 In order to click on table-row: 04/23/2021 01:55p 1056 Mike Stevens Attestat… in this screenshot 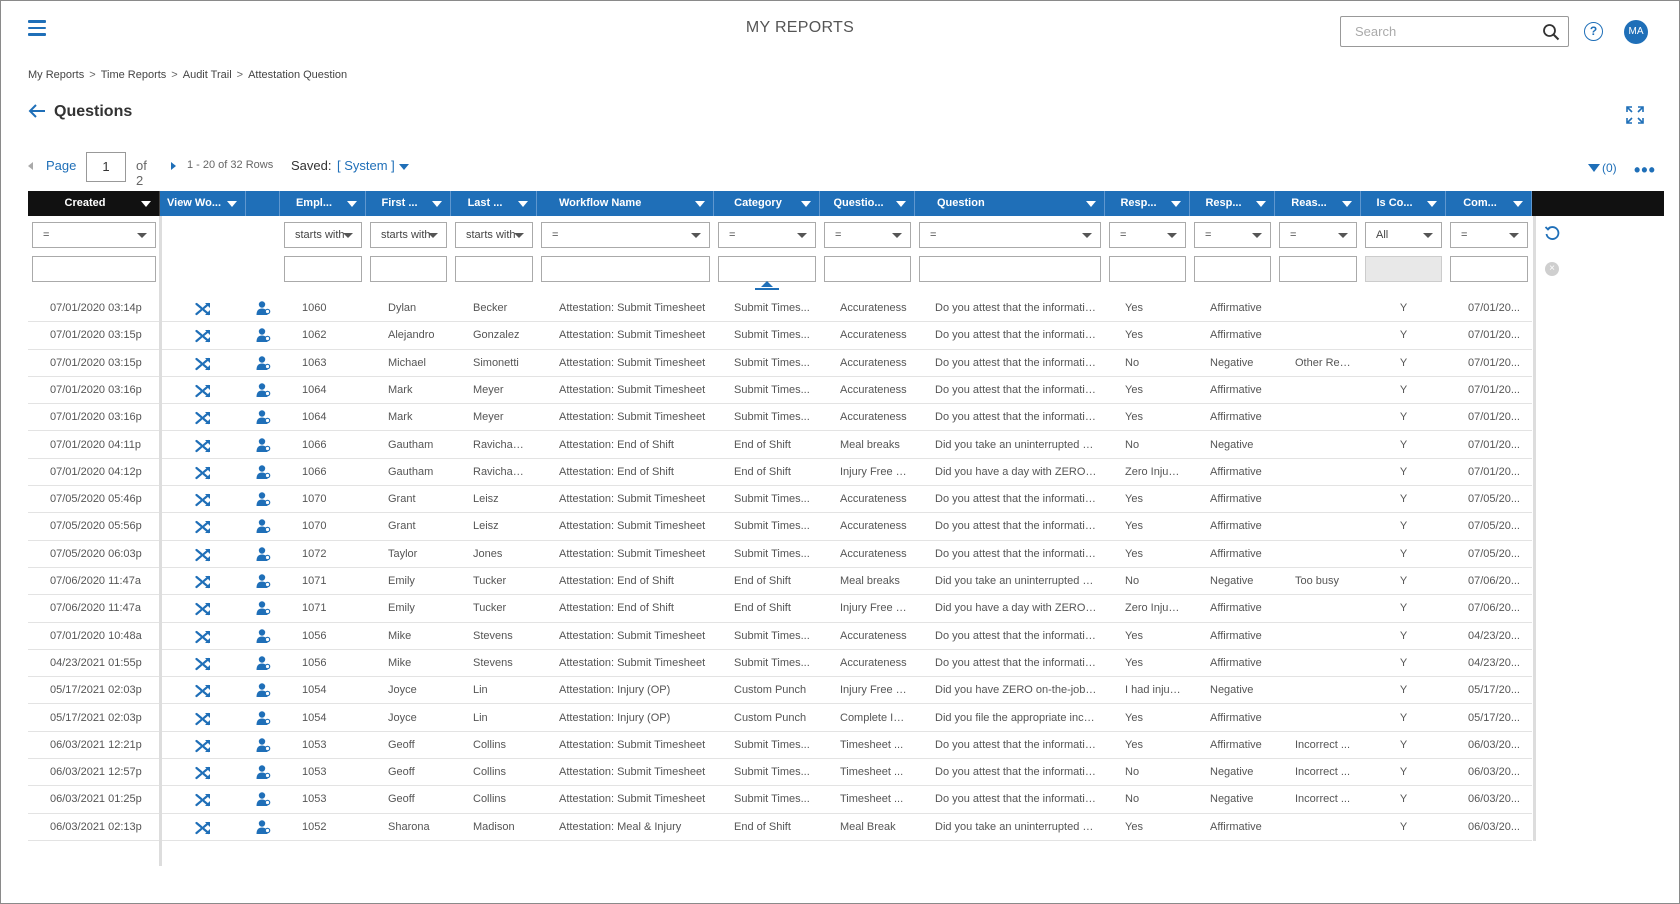, I will do `click(780, 664)`.